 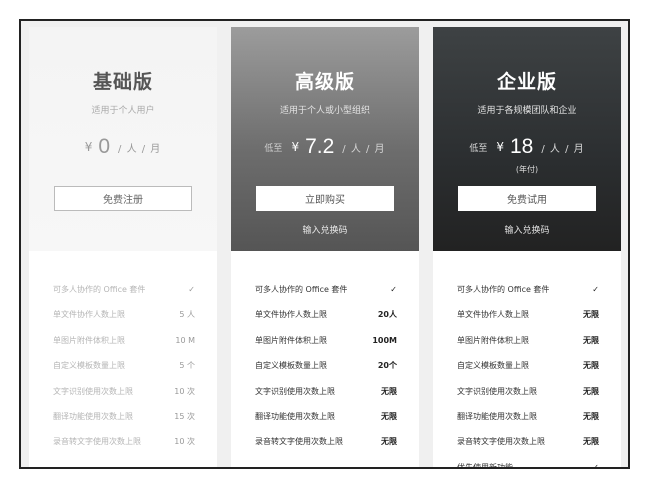 What do you see at coordinates (123, 198) in the screenshot?
I see `free-signup-button: 免费注册` at bounding box center [123, 198].